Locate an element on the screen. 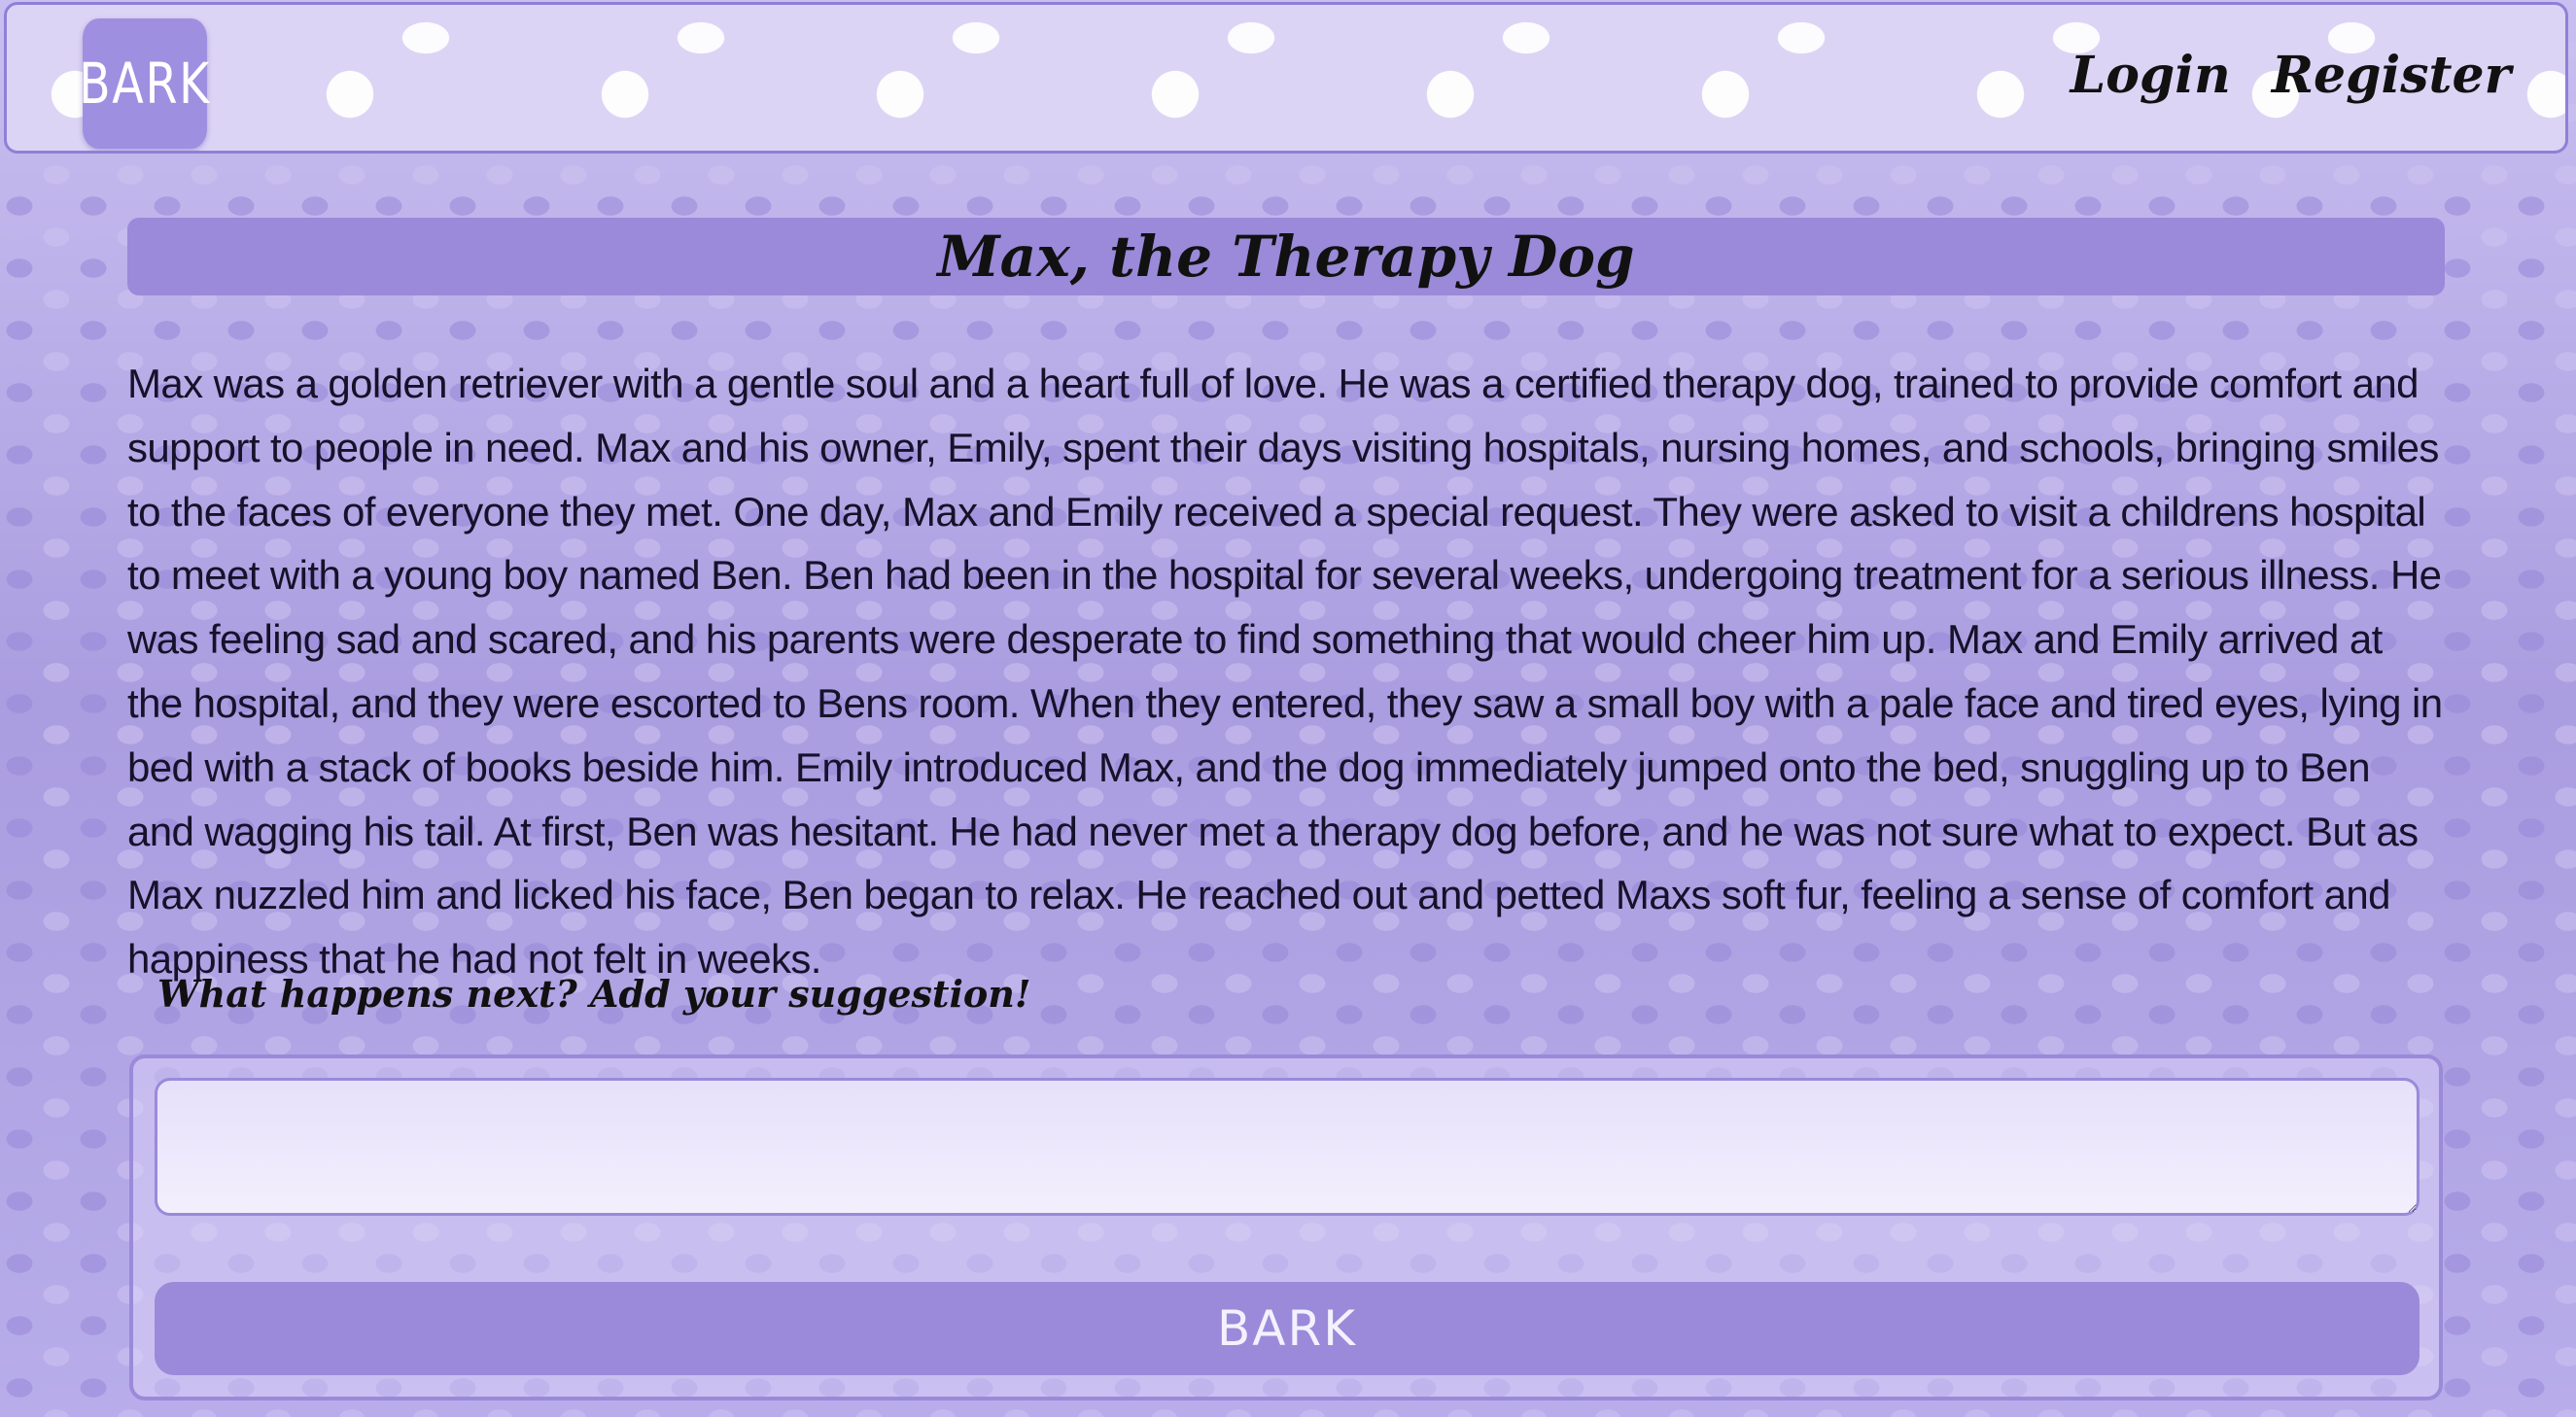  story-title: Max, the Therapy Dog is located at coordinates (1286, 257).